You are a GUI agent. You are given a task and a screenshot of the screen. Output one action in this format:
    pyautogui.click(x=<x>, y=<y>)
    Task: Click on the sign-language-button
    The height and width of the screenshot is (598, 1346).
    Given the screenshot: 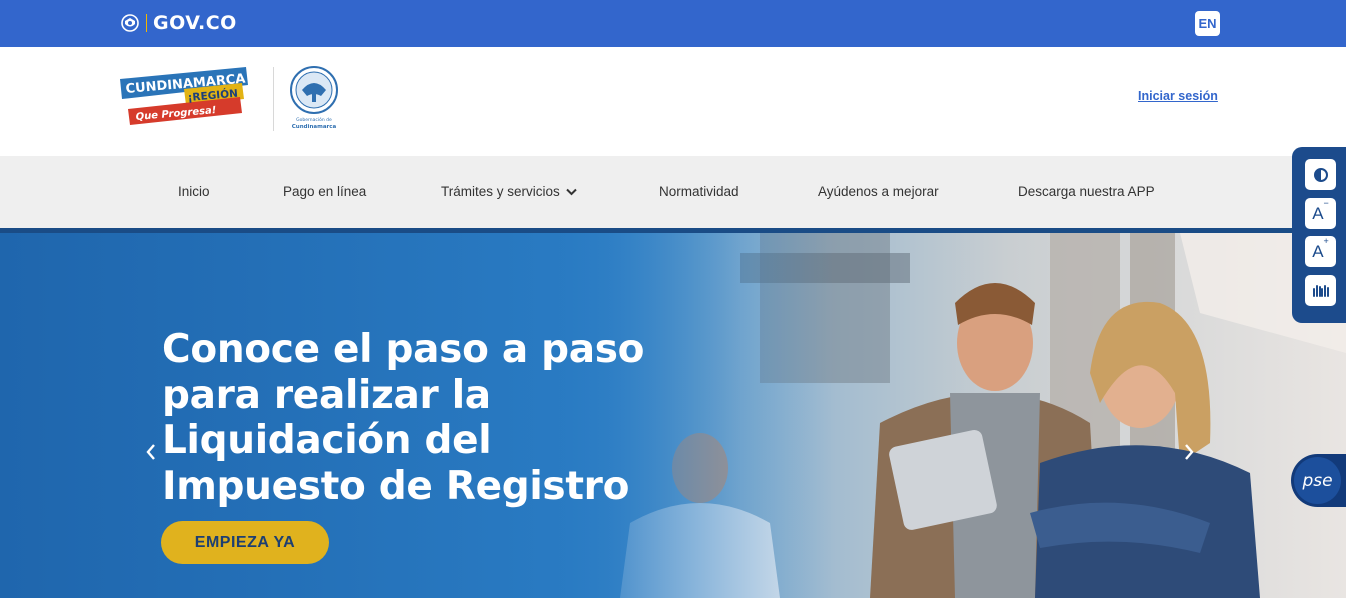 What is the action you would take?
    pyautogui.click(x=1320, y=290)
    